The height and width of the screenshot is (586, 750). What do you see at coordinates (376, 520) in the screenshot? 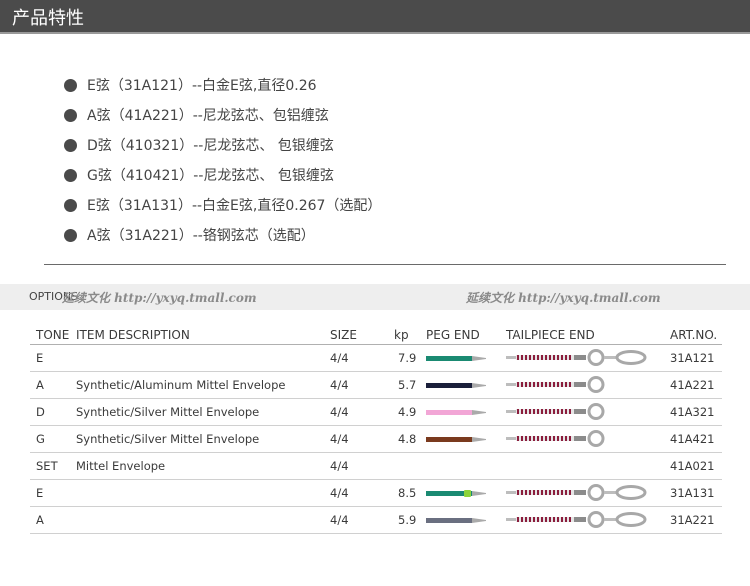
I see `table-row: A 4/4 5.9 31A221` at bounding box center [376, 520].